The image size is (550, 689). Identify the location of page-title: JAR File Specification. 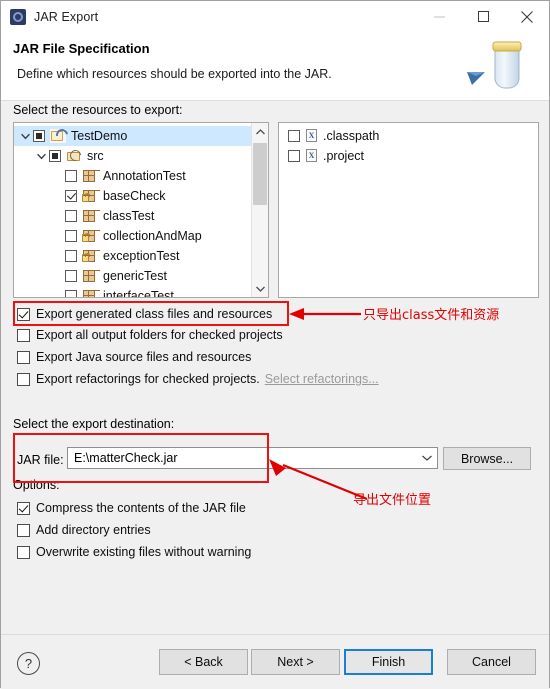
(81, 48).